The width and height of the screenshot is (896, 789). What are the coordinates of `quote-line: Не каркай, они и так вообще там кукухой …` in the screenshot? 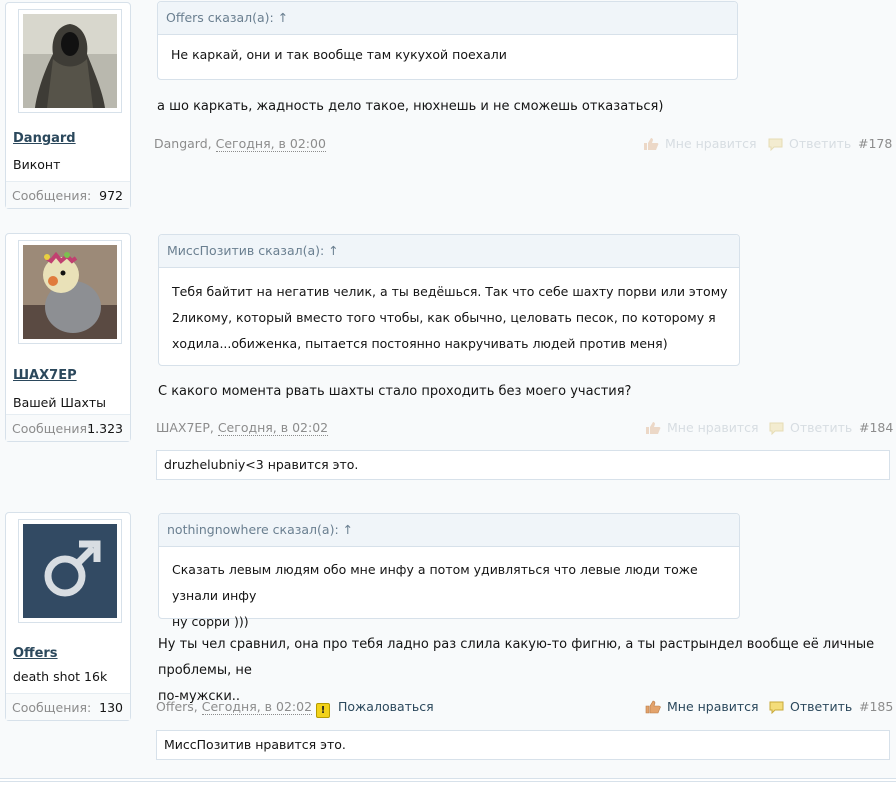 It's located at (339, 54).